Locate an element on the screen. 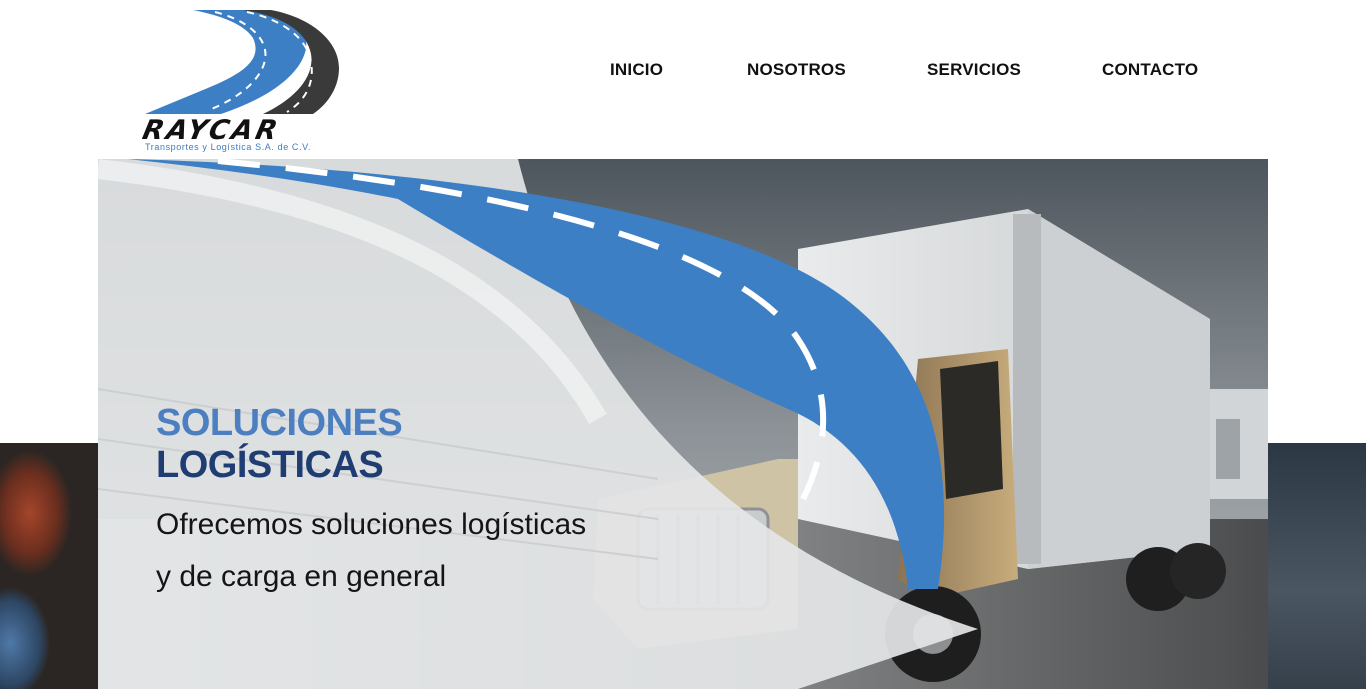 Image resolution: width=1366 pixels, height=689 pixels. nav-inicio: INICIO is located at coordinates (636, 70).